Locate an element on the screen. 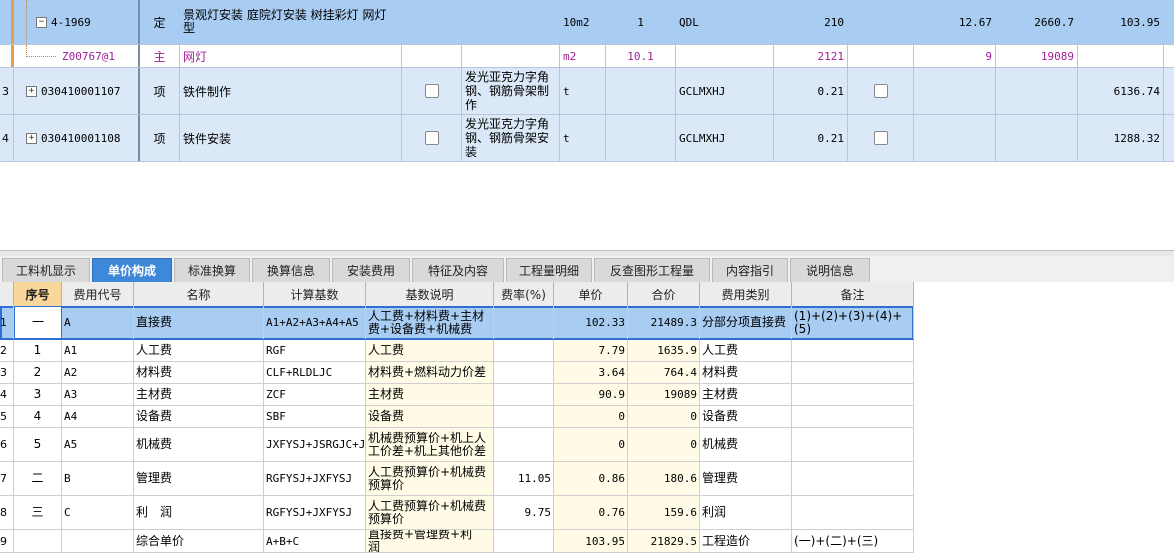 This screenshot has height=558, width=1174. base-cell: JXFYSJ+JSRGJC+JSQTJC is located at coordinates (315, 444).